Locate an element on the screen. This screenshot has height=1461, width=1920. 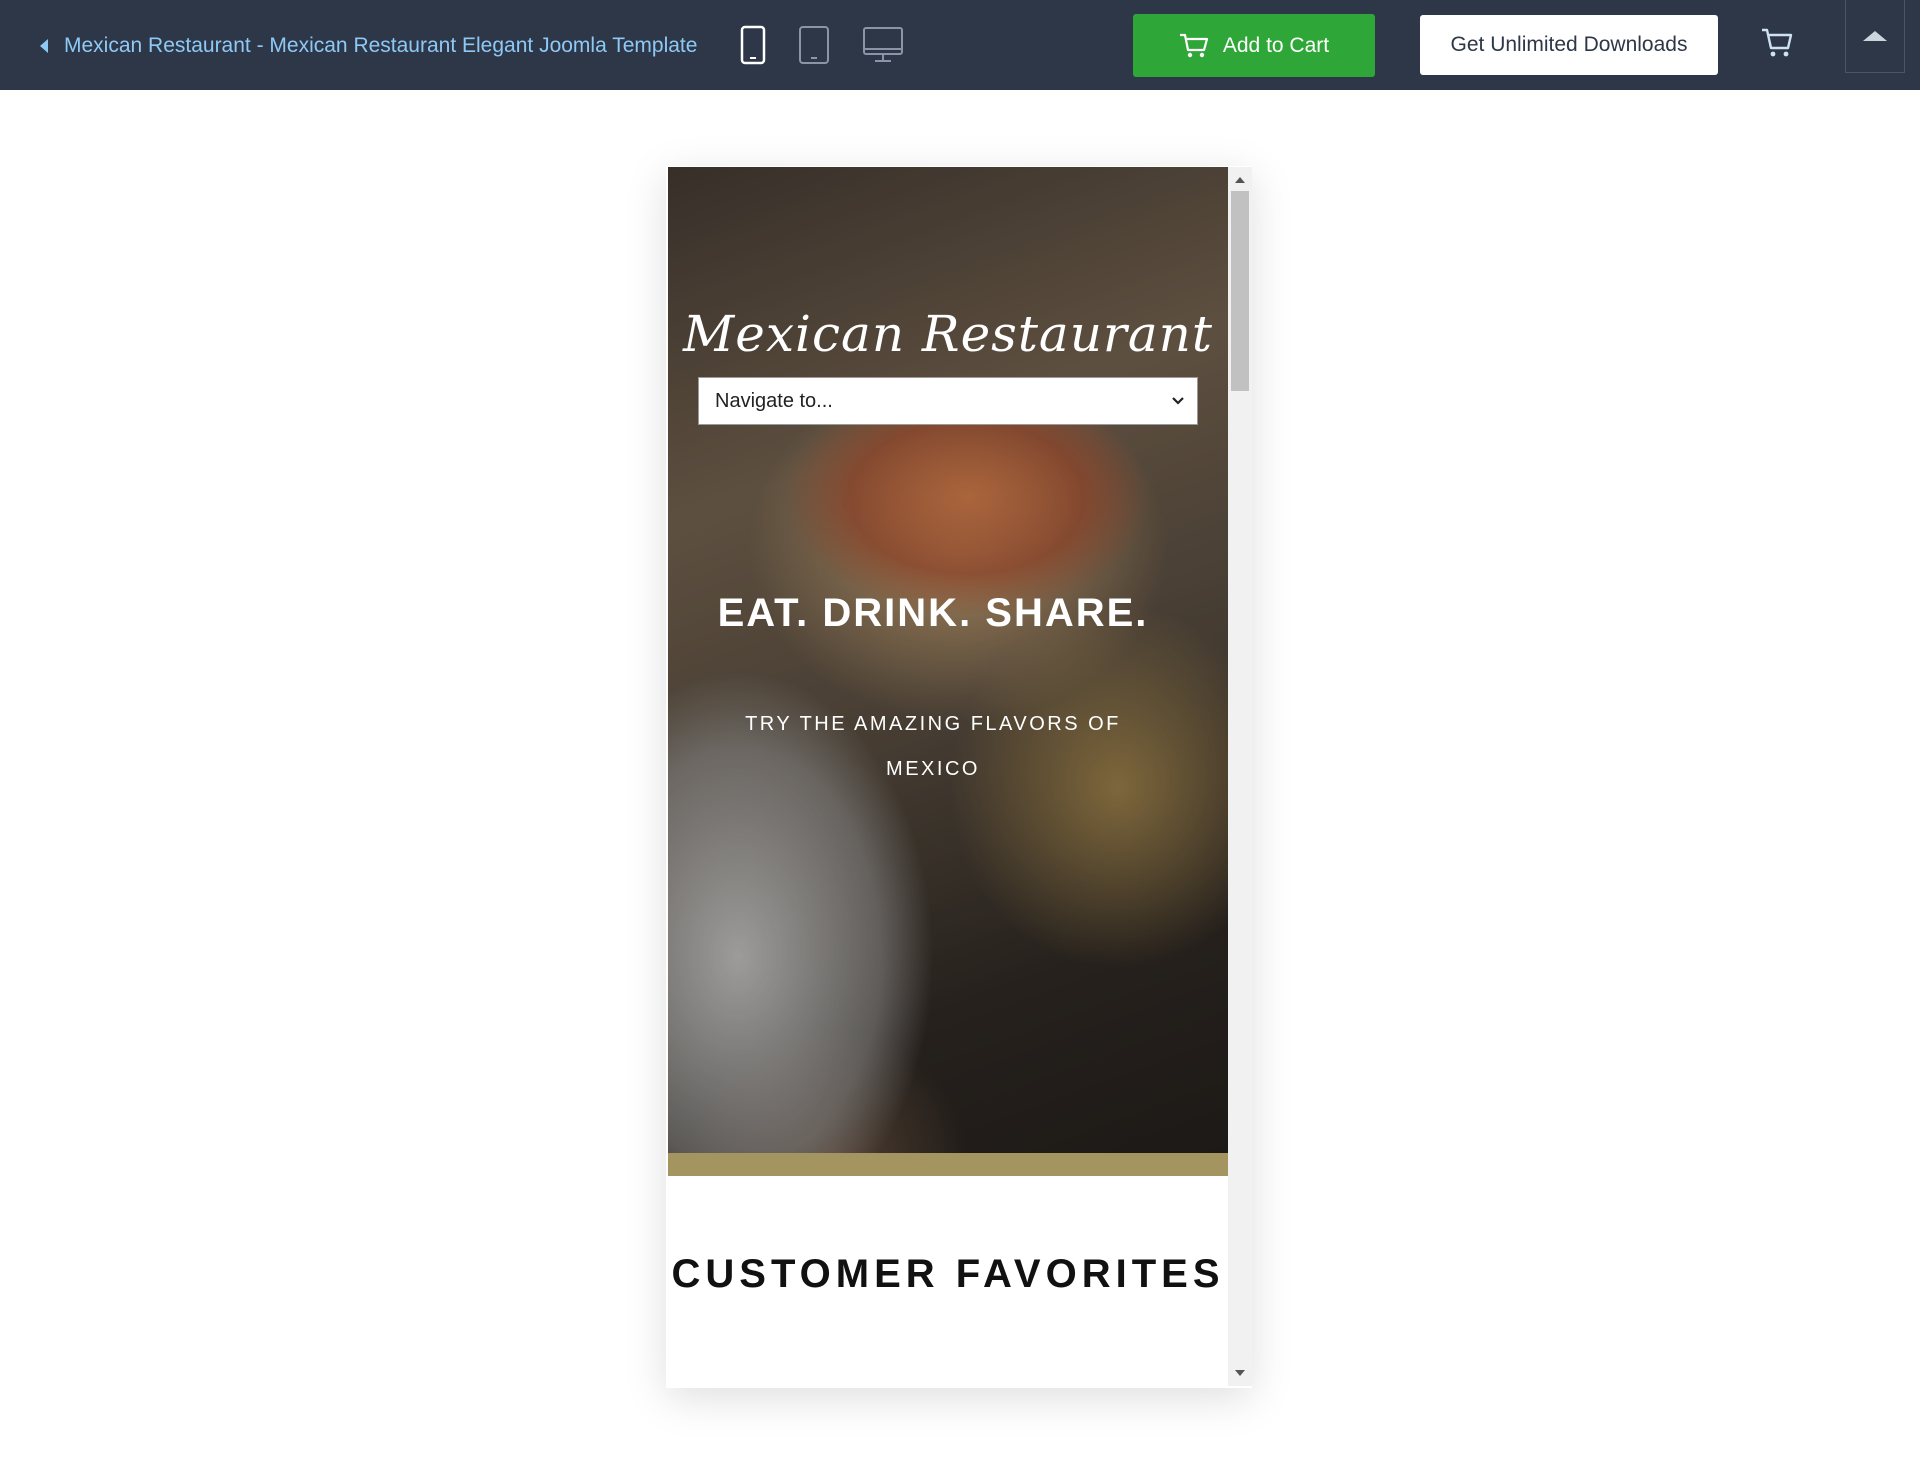
chevron-up-icon is located at coordinates (1875, 36).